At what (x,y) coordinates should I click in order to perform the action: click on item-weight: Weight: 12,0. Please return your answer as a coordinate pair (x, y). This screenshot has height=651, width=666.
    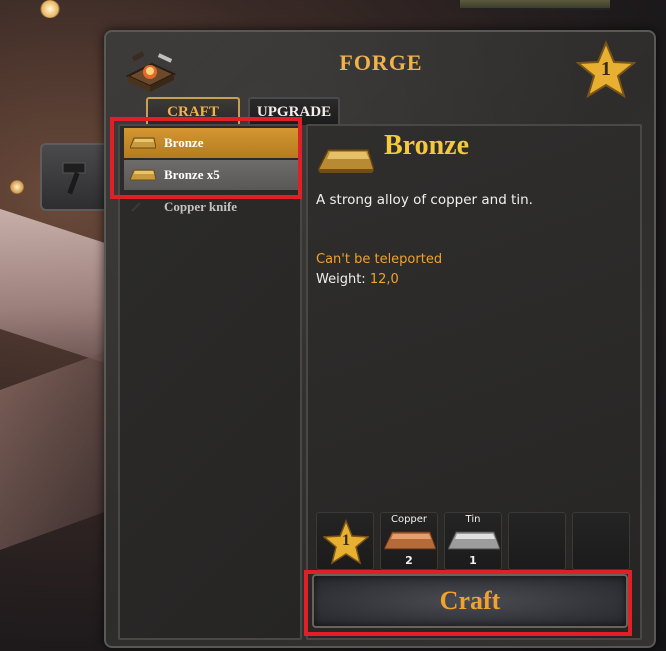
    Looking at the image, I should click on (357, 279).